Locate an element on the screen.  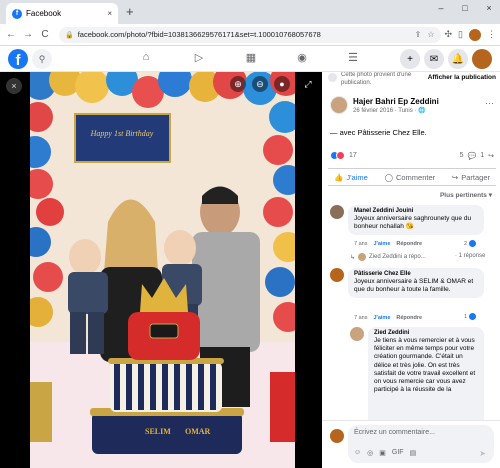
video-icon: ▷ is located at coordinates (199, 57).